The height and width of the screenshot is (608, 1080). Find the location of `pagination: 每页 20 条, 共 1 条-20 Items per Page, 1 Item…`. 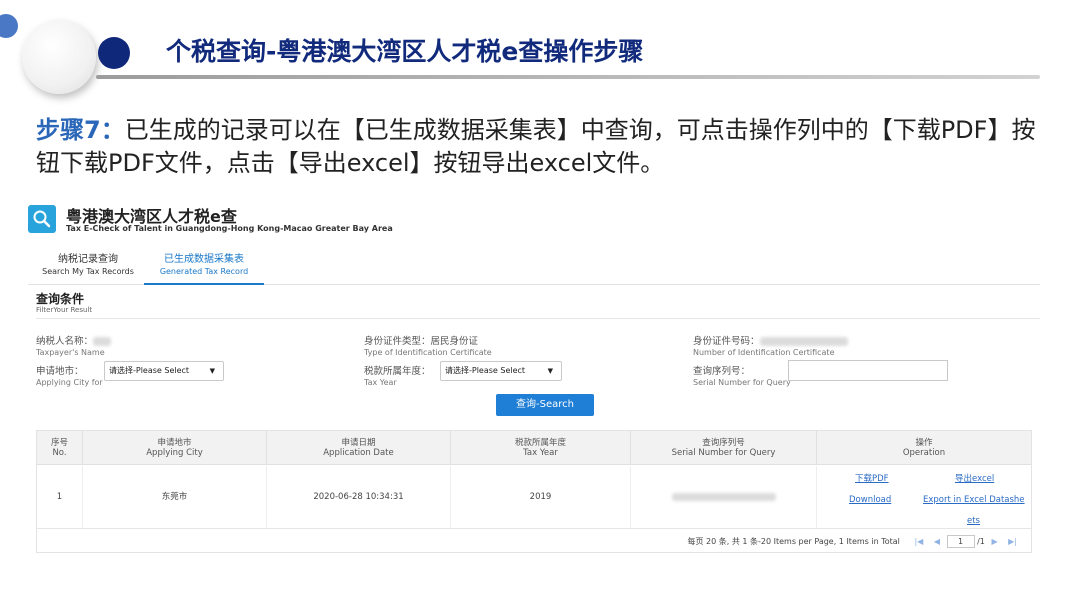

pagination: 每页 20 条, 共 1 条-20 Items per Page, 1 Item… is located at coordinates (854, 541).